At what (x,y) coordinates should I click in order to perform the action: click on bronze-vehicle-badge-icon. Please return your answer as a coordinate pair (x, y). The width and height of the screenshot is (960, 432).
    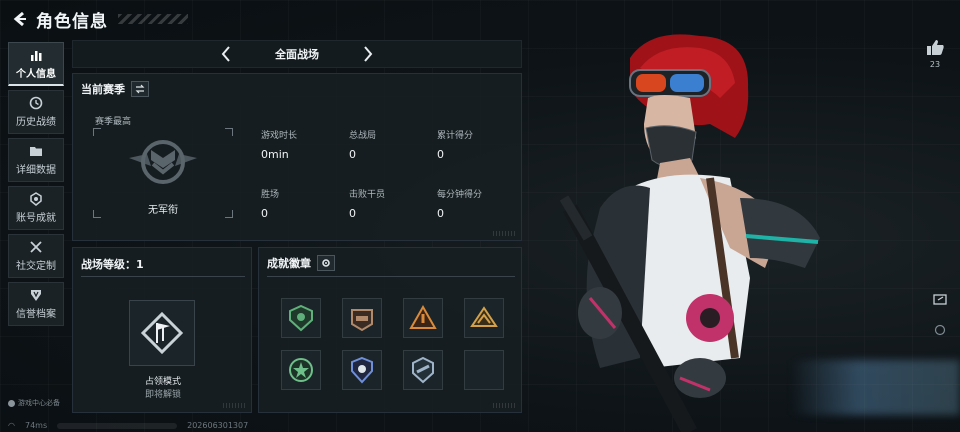
    Looking at the image, I should click on (362, 320).